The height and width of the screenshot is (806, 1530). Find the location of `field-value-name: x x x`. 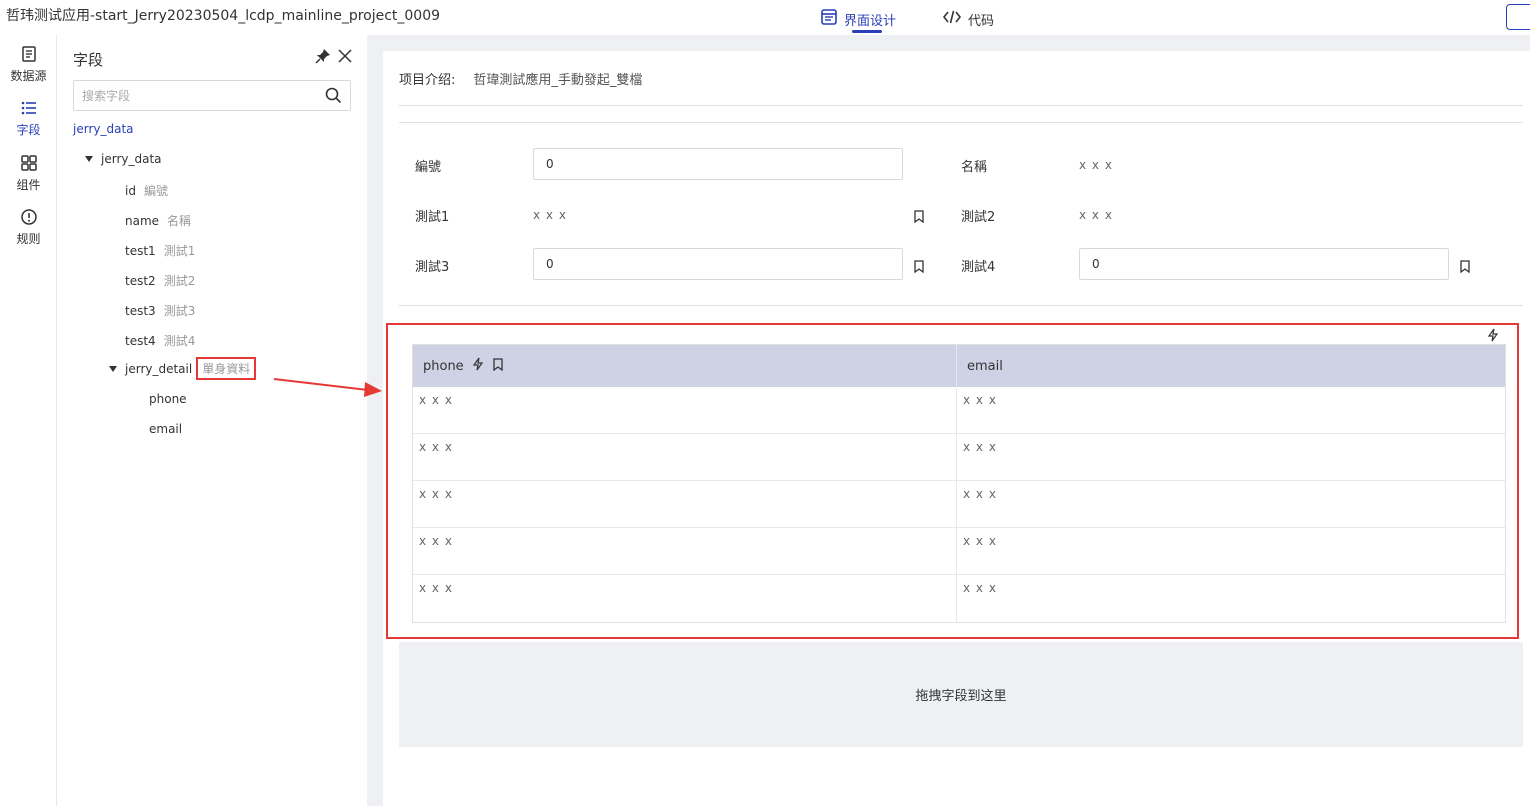

field-value-name: x x x is located at coordinates (1096, 165).